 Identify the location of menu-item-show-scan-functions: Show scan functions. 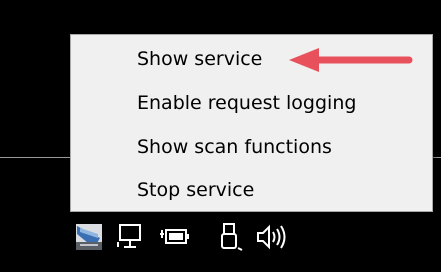
(251, 147).